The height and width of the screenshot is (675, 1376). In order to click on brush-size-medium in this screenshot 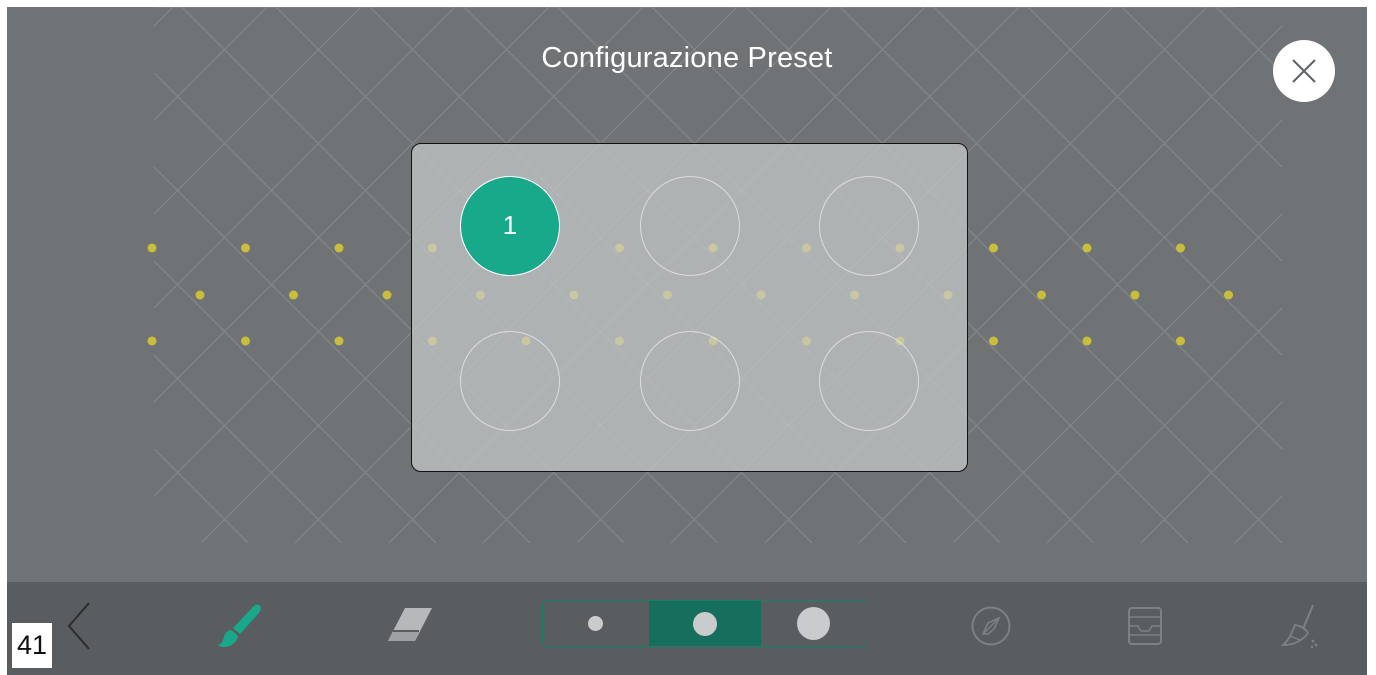, I will do `click(705, 623)`.